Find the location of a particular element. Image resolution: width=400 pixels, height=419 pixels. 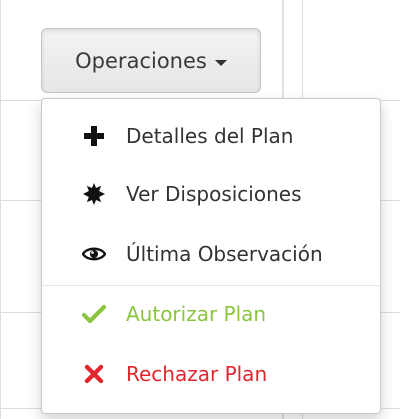

menu-item-ultima-observacion: Última Observación is located at coordinates (211, 254).